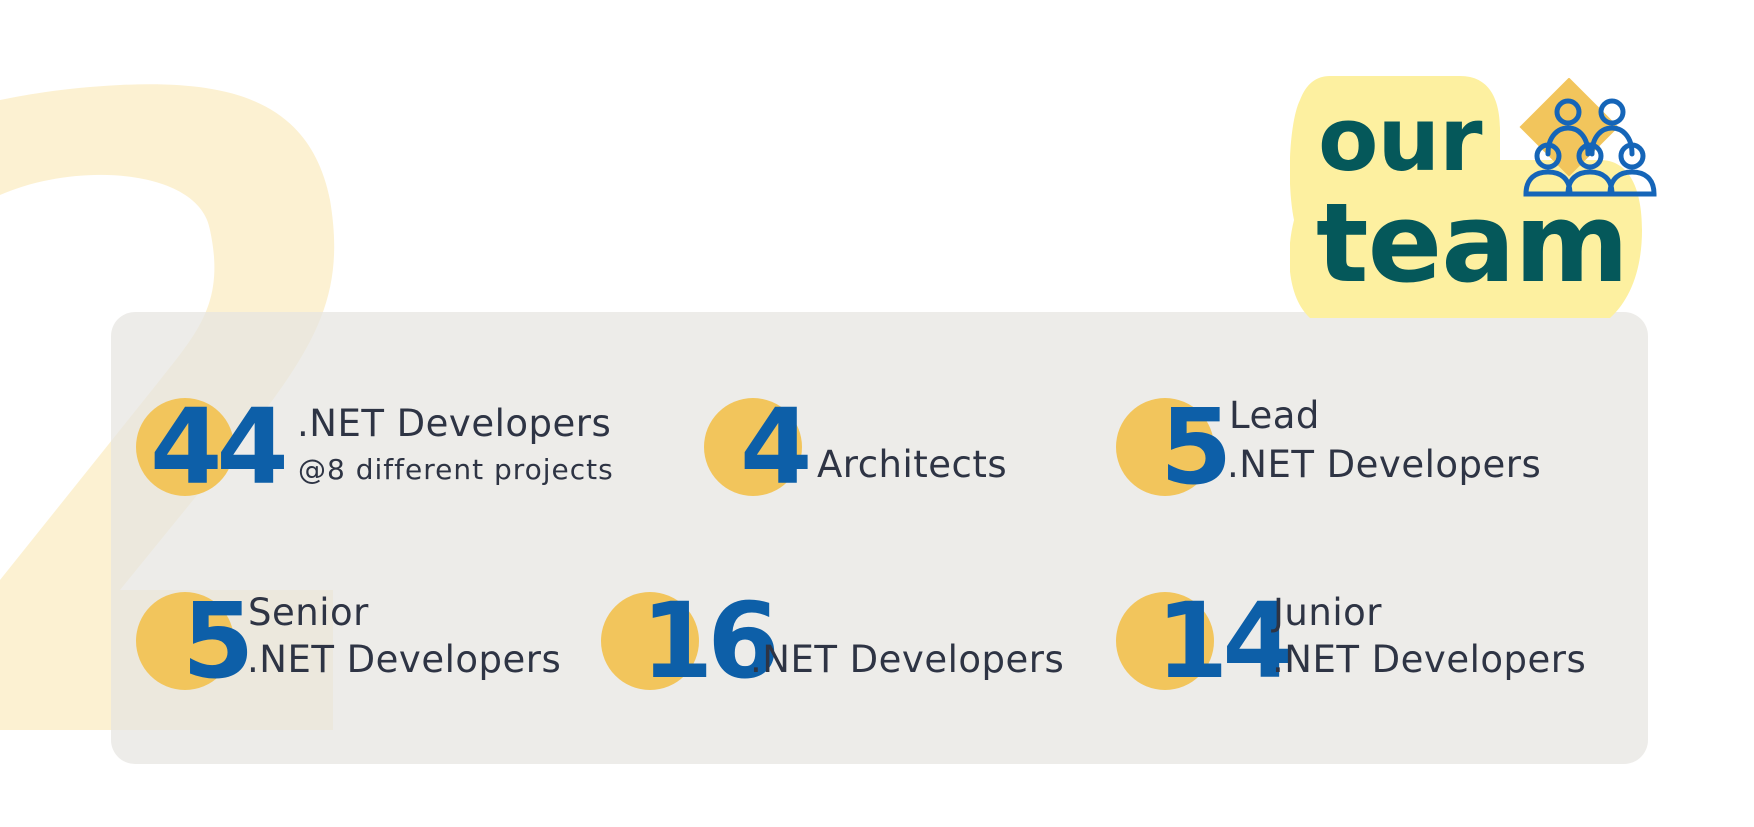 This screenshot has width=1754, height=827. I want to click on stat-junior-developers: 14 Junior .NET Developers, so click(1376, 641).